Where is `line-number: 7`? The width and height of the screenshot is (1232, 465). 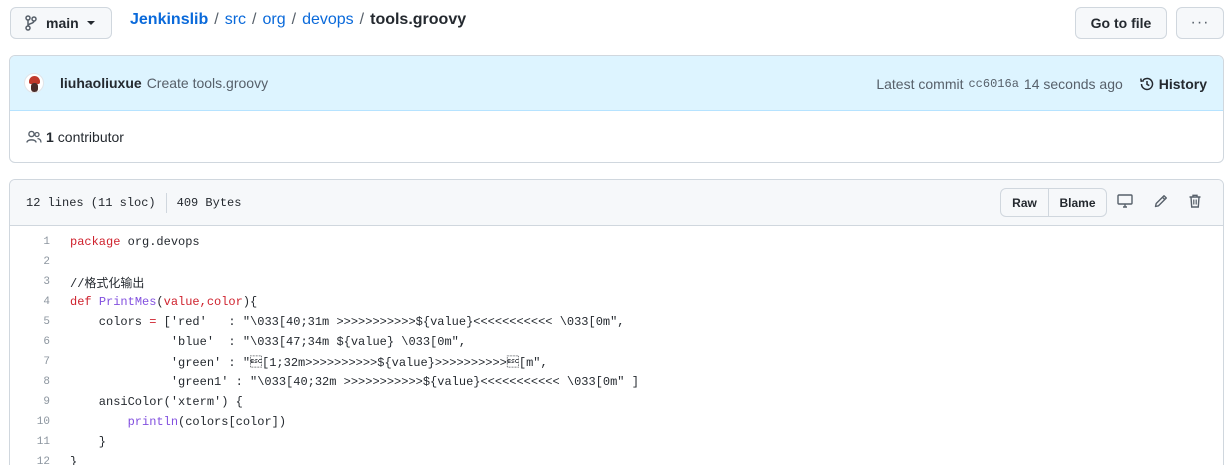
line-number: 7 is located at coordinates (35, 362).